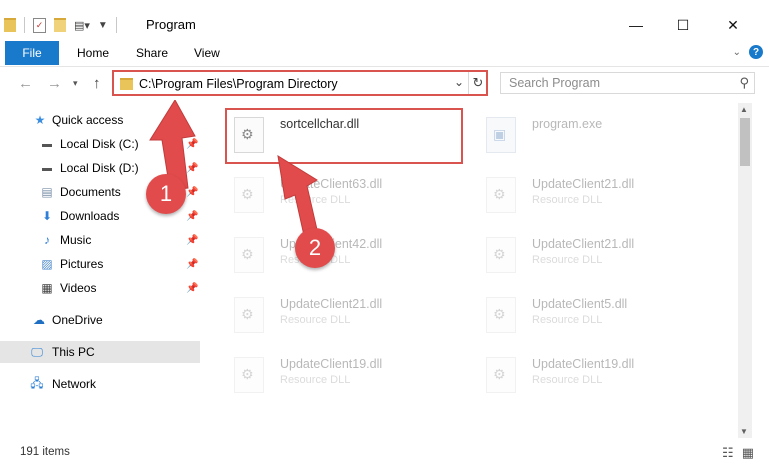 The image size is (769, 476). Describe the element at coordinates (73, 352) in the screenshot. I see `sidebar-item-label: This PC` at that location.